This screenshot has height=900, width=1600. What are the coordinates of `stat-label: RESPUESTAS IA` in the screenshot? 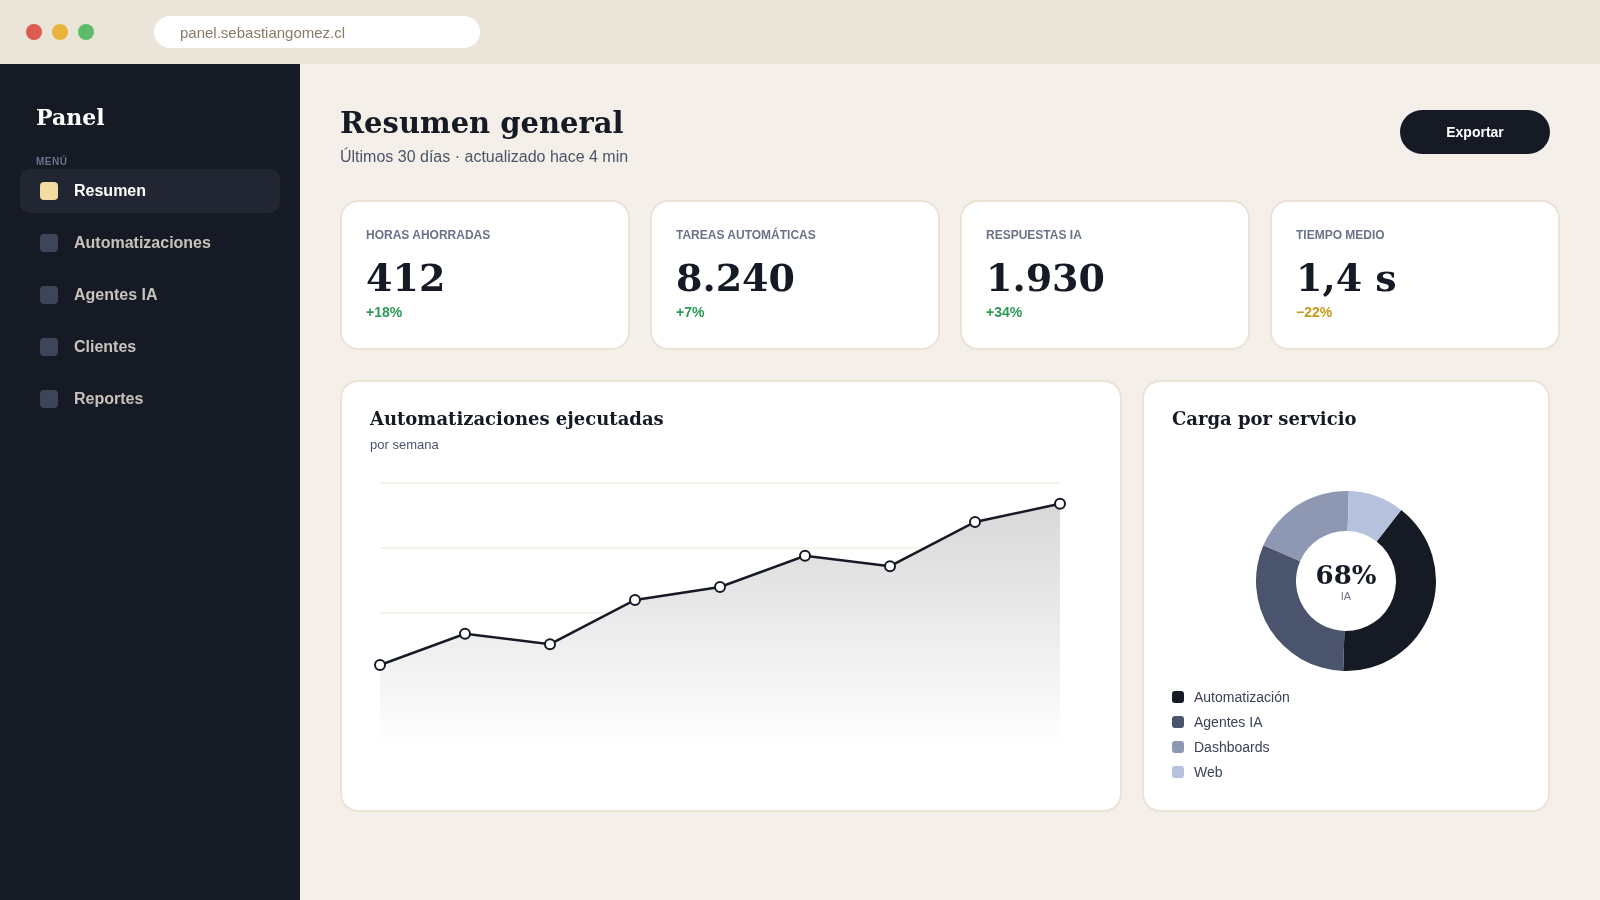 It's located at (1034, 235).